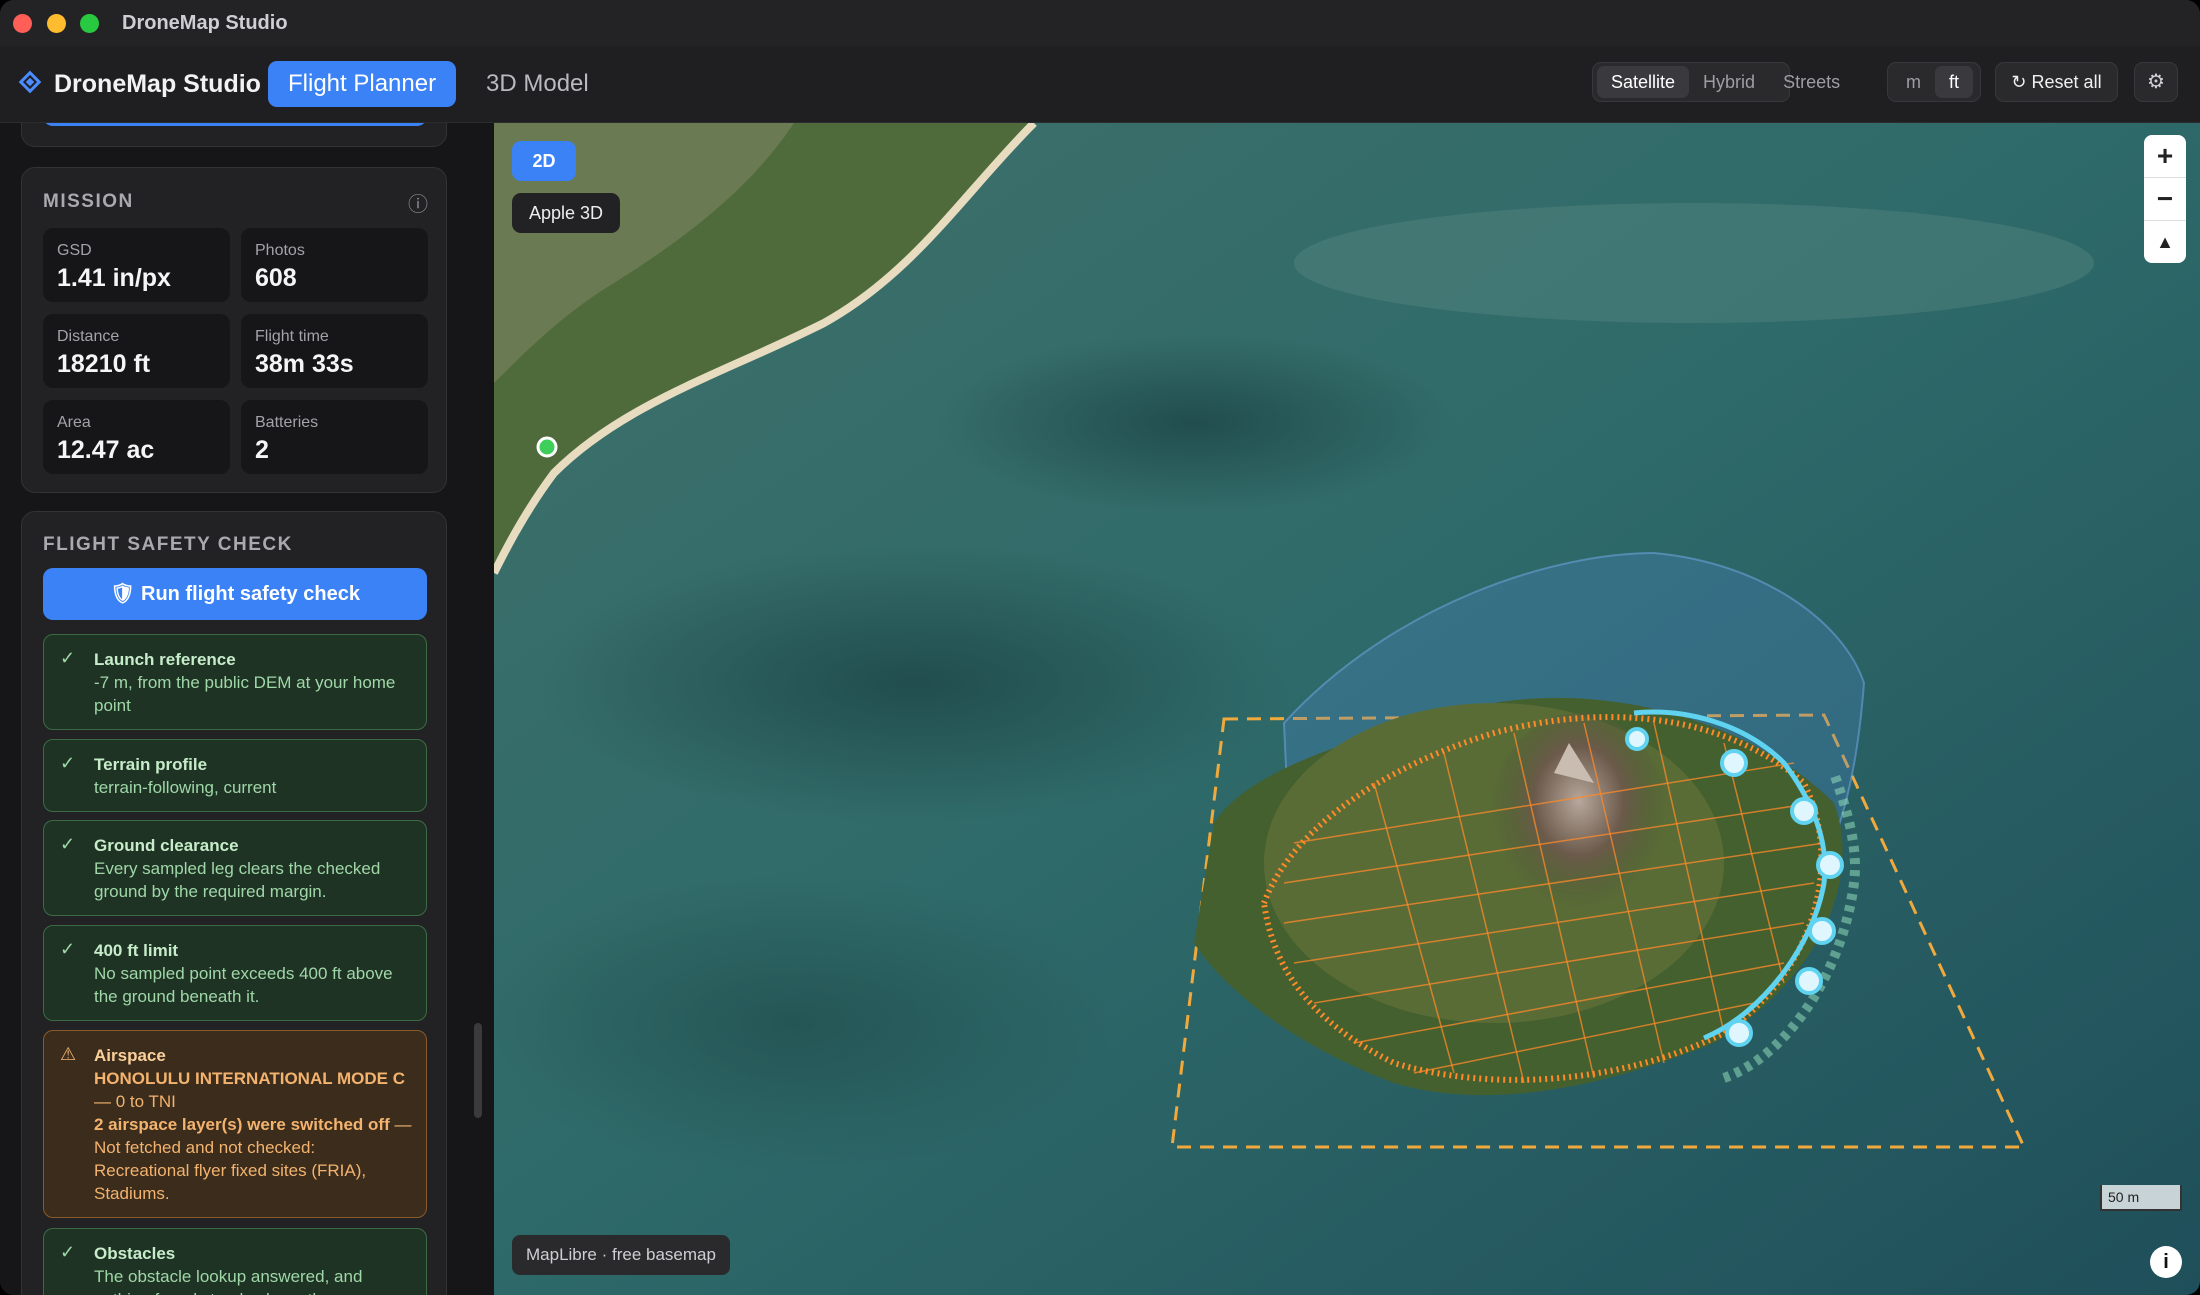 The image size is (2200, 1295). I want to click on reset-all-button: ↻ Reset all, so click(2056, 82).